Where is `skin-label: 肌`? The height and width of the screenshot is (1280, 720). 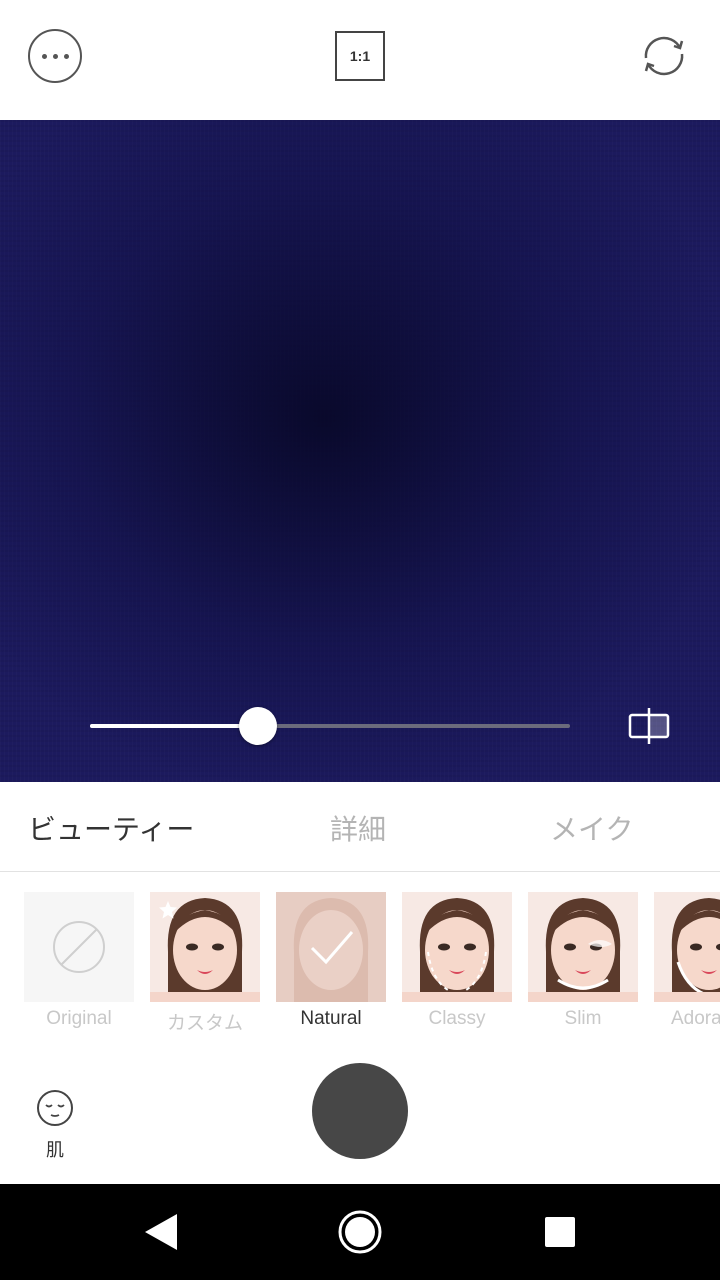 skin-label: 肌 is located at coordinates (55, 1150).